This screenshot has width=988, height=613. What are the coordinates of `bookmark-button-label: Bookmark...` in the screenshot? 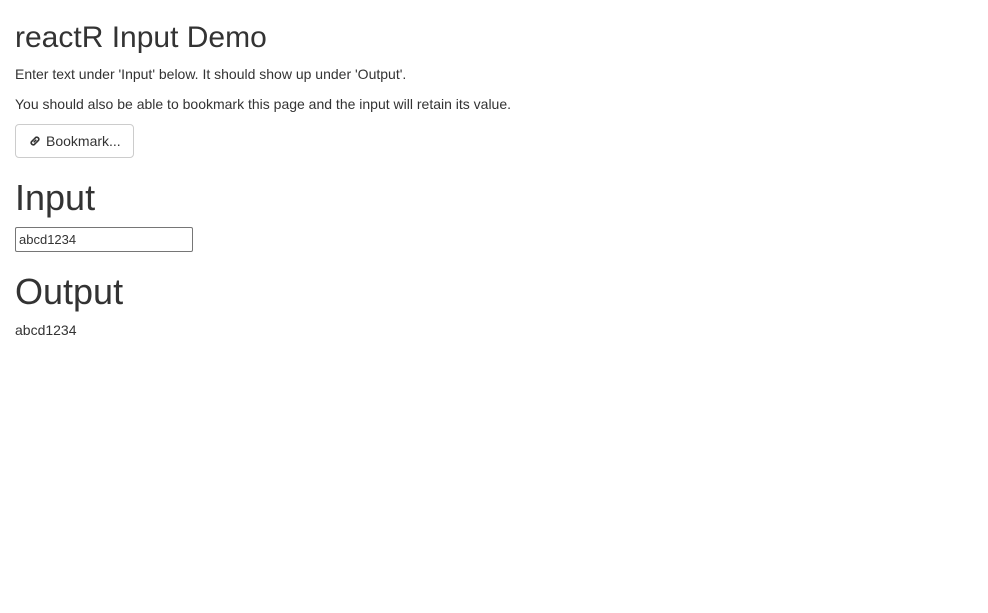 It's located at (83, 141).